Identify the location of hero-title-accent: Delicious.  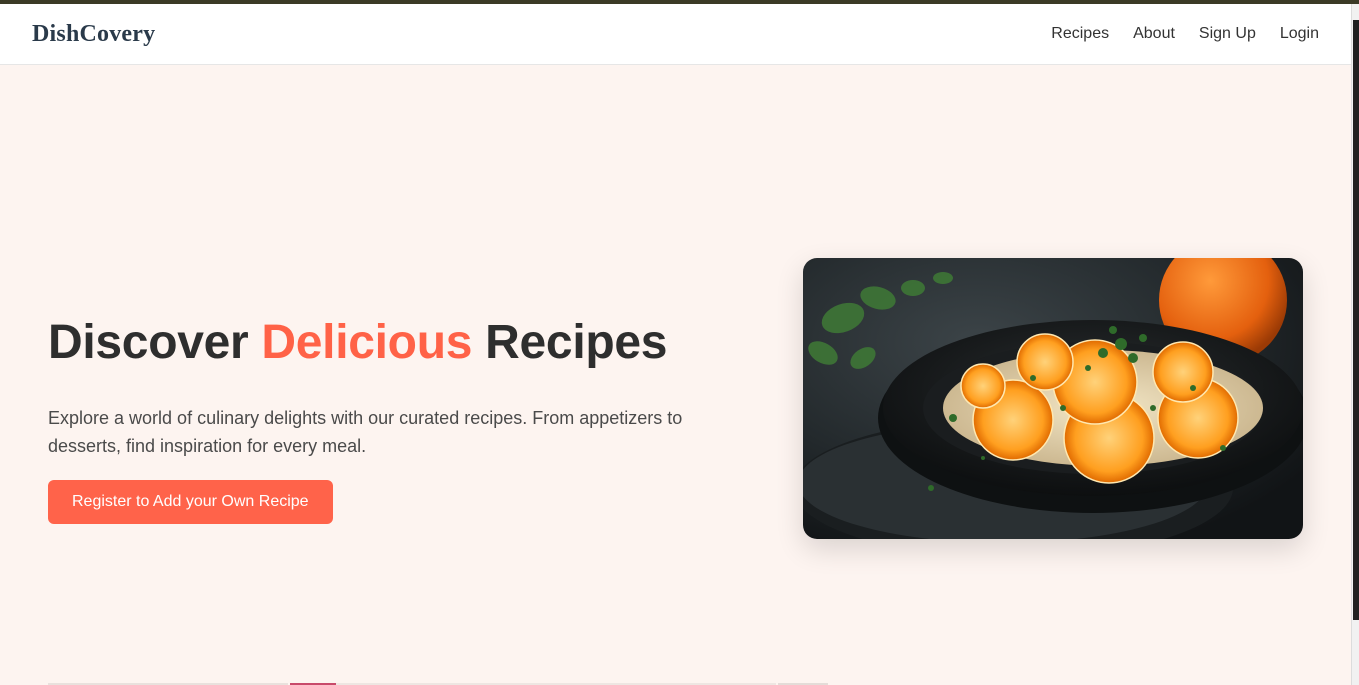
(367, 342).